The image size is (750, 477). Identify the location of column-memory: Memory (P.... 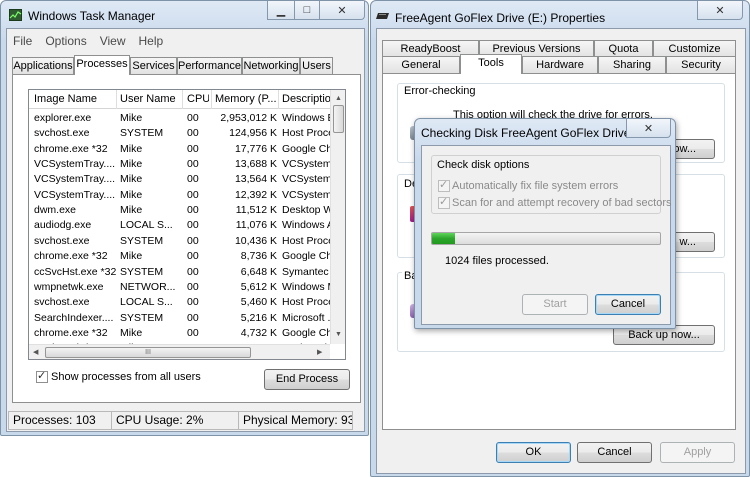
(246, 99).